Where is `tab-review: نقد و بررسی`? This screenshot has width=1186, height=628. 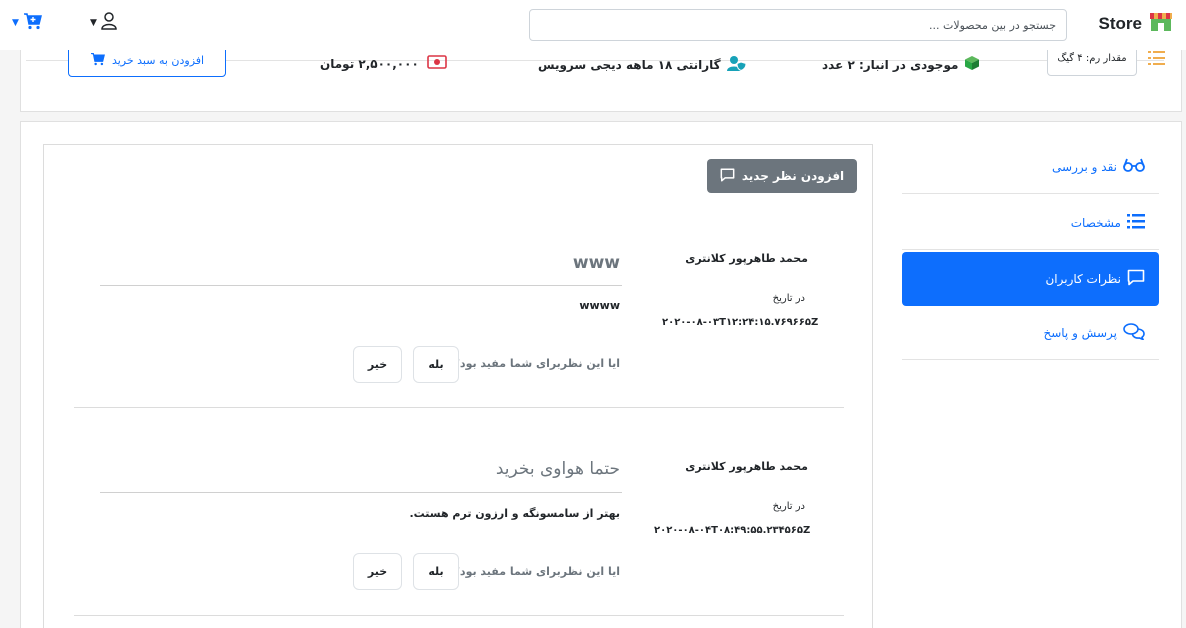 tab-review: نقد و بررسی is located at coordinates (1030, 167).